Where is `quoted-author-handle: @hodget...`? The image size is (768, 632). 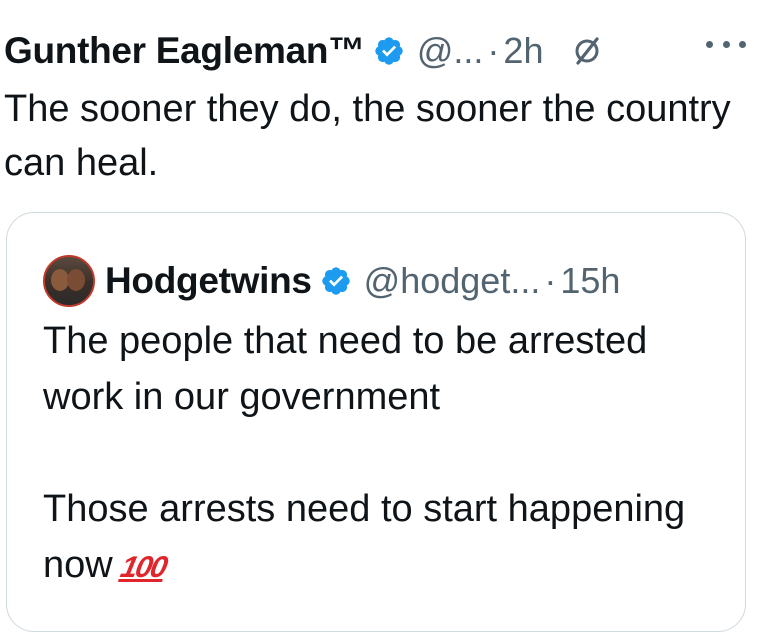 quoted-author-handle: @hodget... is located at coordinates (452, 281).